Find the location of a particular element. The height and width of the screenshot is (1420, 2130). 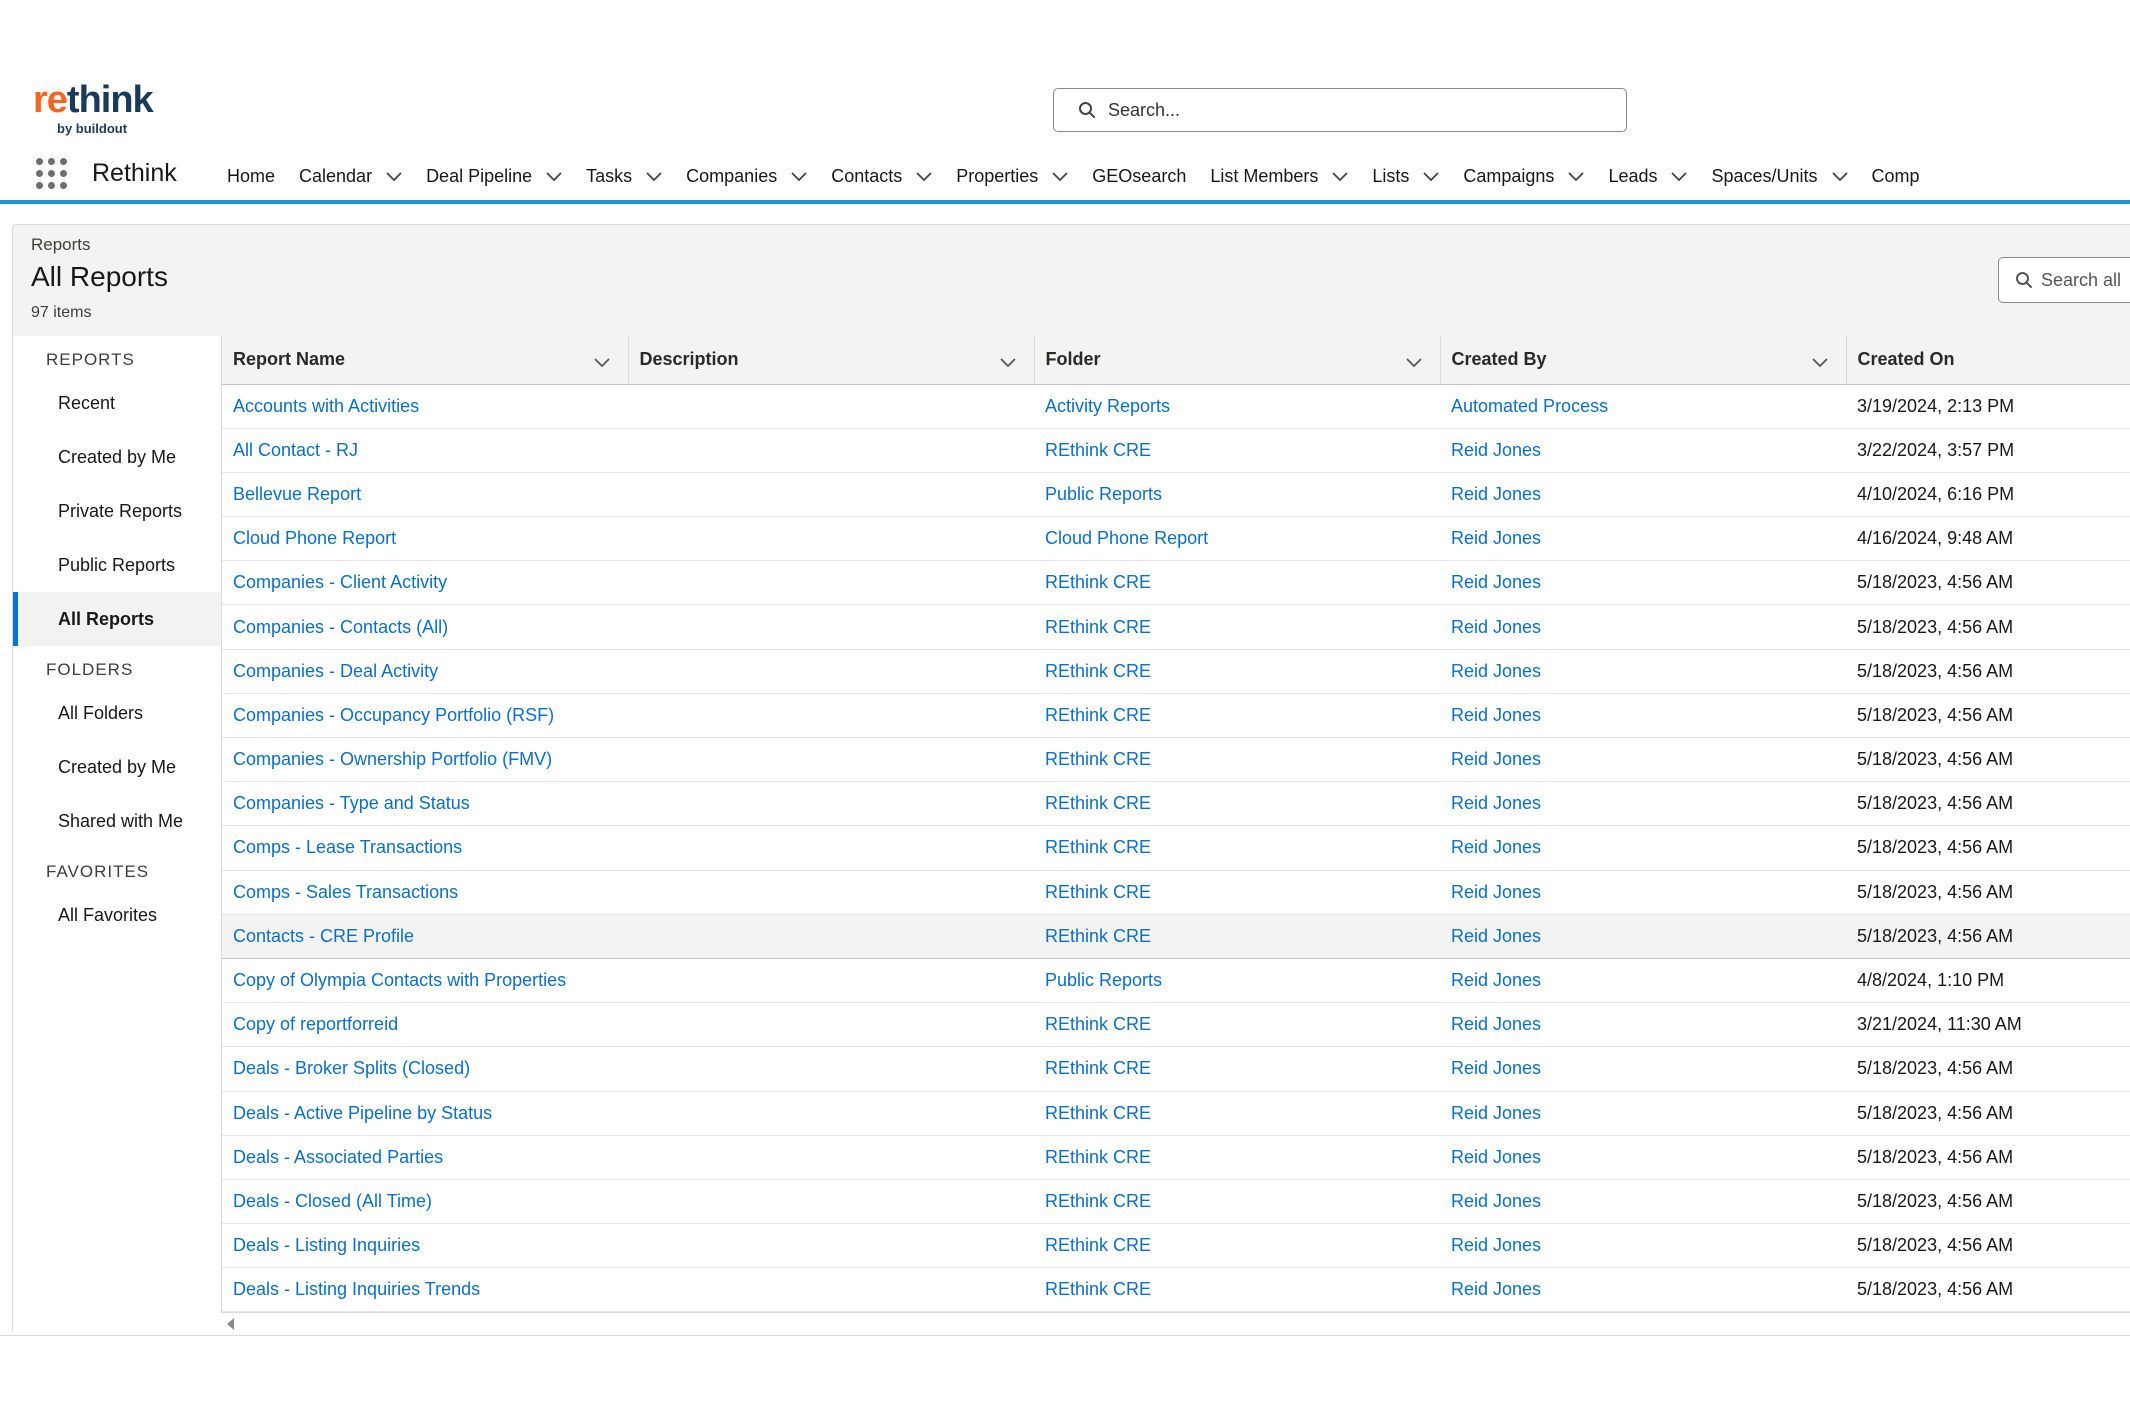

report-name-link: Accounts with Activities is located at coordinates (326, 406).